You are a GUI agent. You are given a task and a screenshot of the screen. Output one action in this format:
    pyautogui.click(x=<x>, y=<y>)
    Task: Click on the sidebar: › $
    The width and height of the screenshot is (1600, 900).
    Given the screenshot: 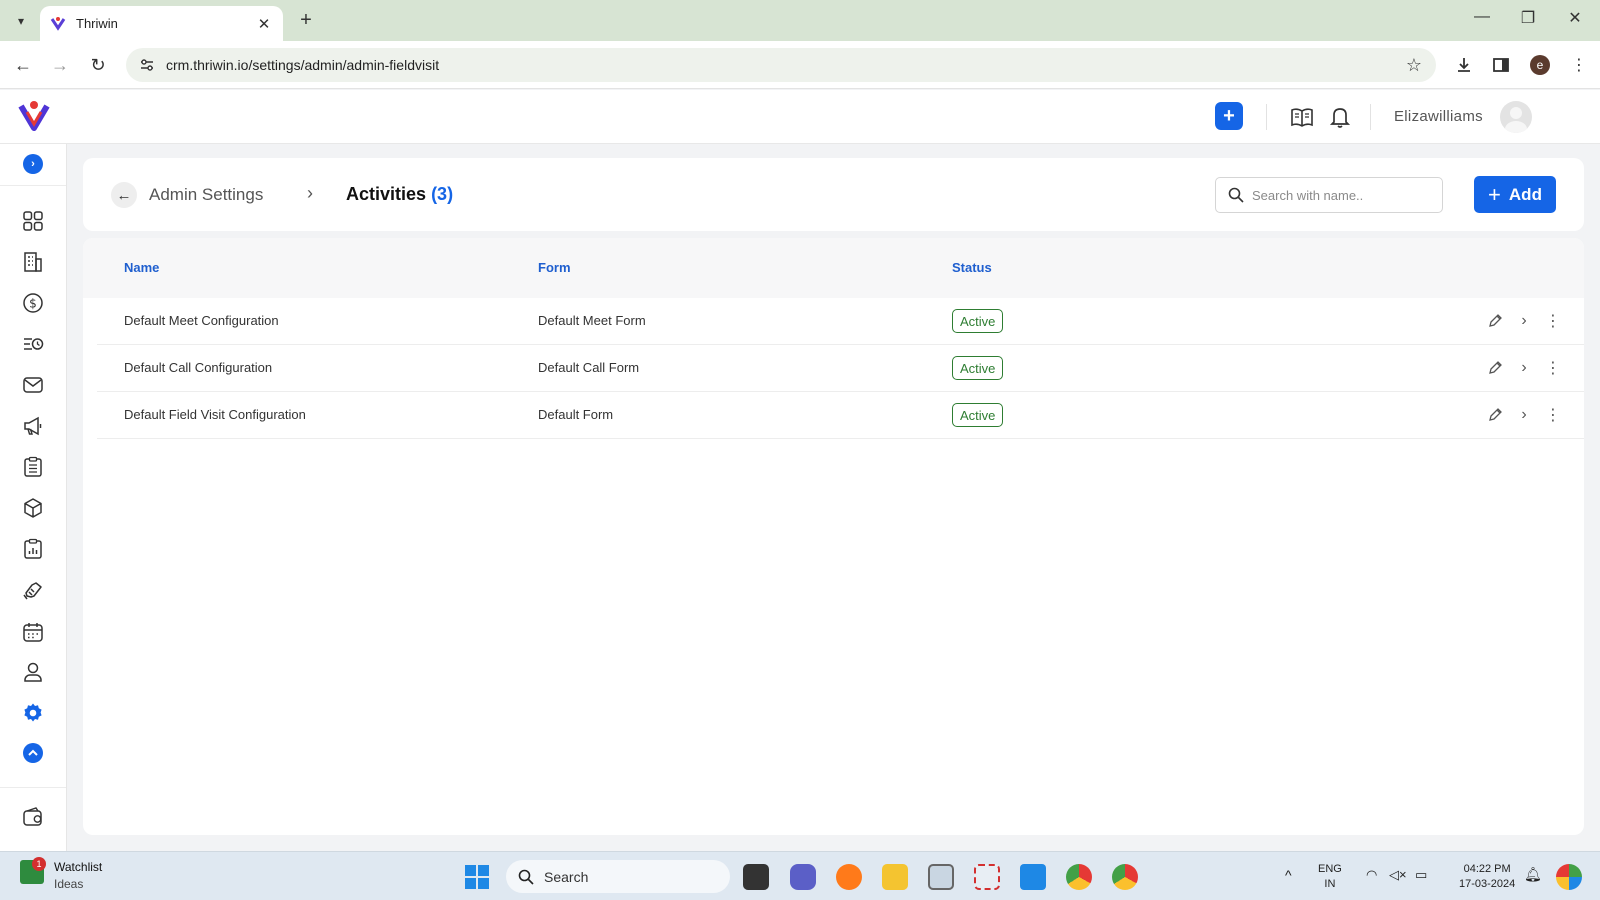 What is the action you would take?
    pyautogui.click(x=33, y=497)
    